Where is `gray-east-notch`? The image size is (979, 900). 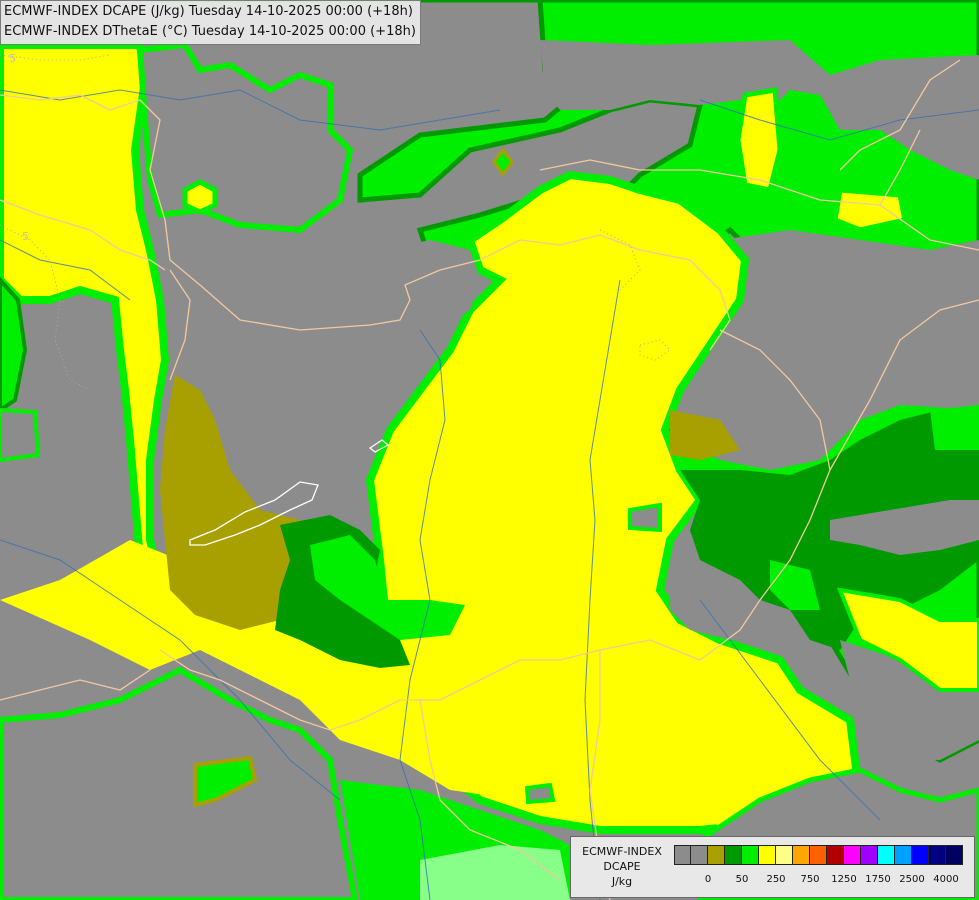 gray-east-notch is located at coordinates (645, 517).